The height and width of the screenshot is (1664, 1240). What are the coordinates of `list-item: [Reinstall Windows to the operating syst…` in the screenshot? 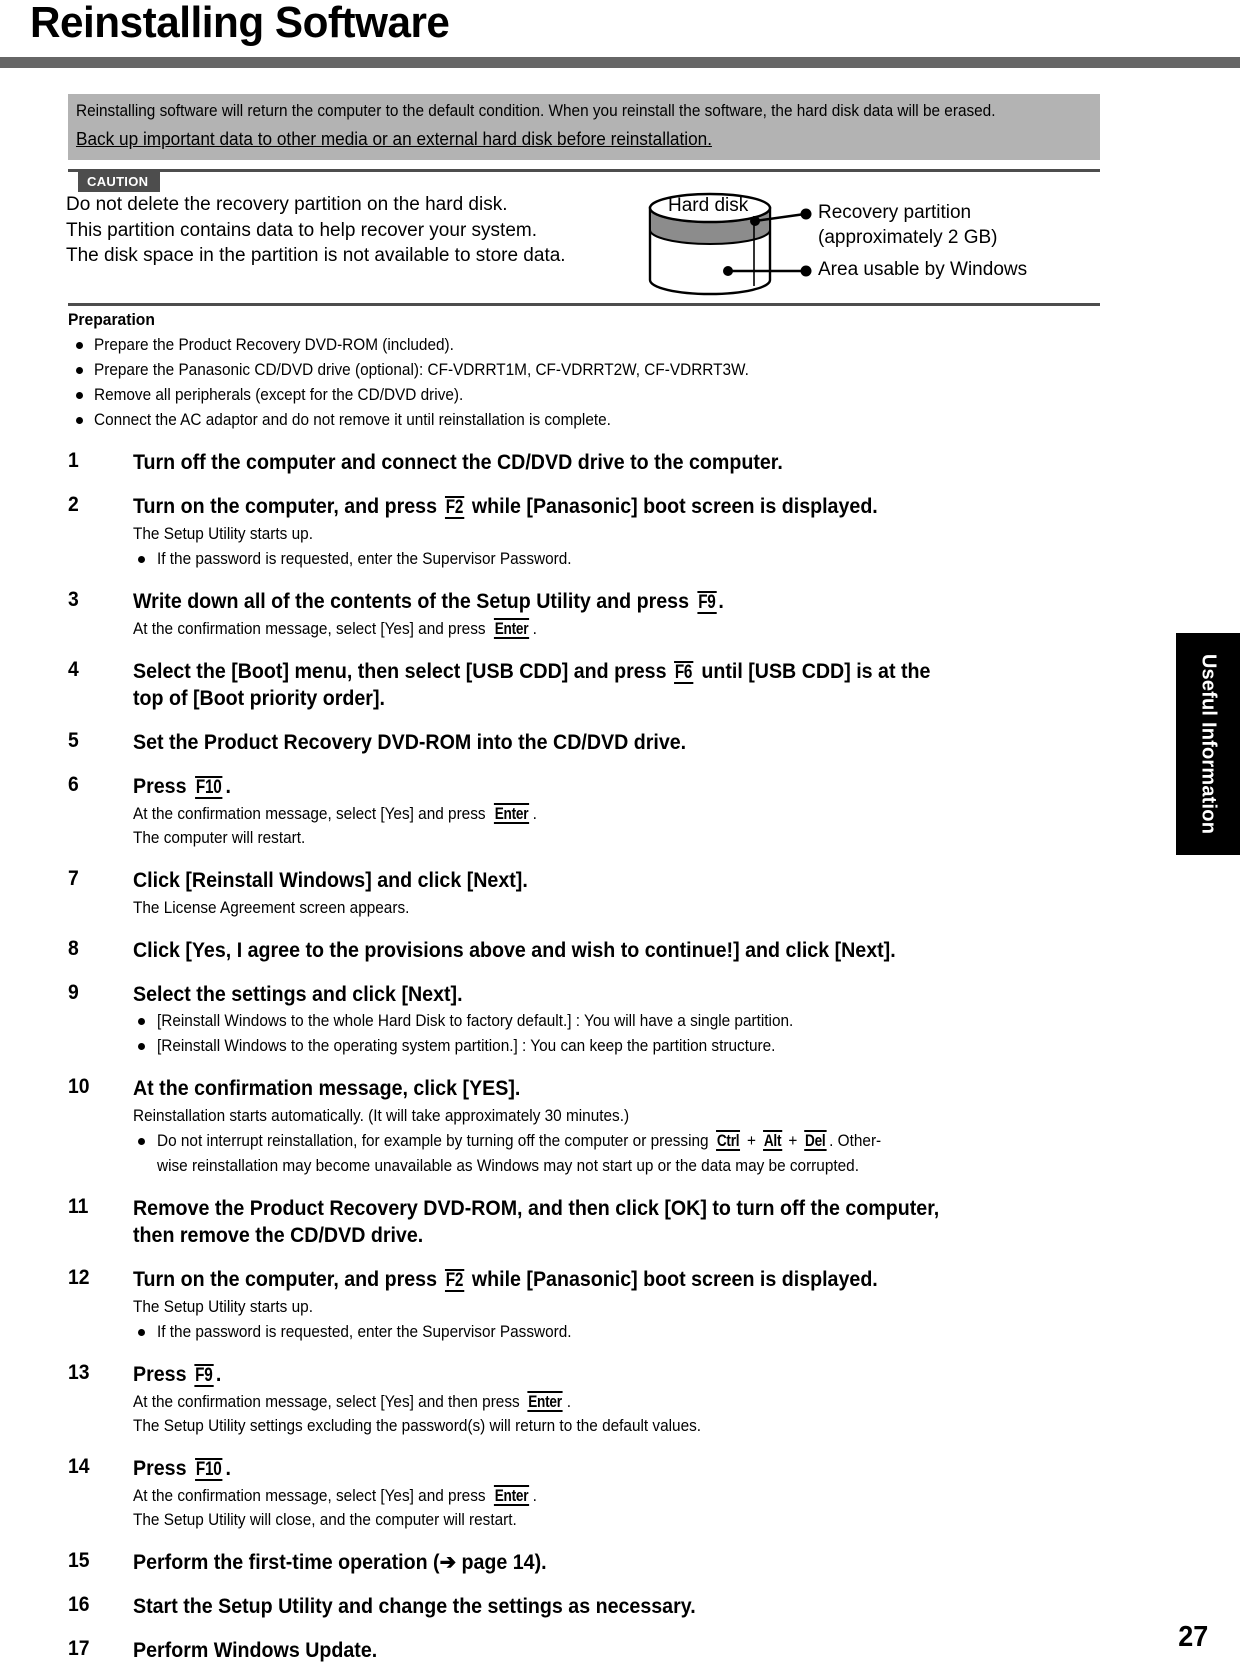 It's located at (615, 1046).